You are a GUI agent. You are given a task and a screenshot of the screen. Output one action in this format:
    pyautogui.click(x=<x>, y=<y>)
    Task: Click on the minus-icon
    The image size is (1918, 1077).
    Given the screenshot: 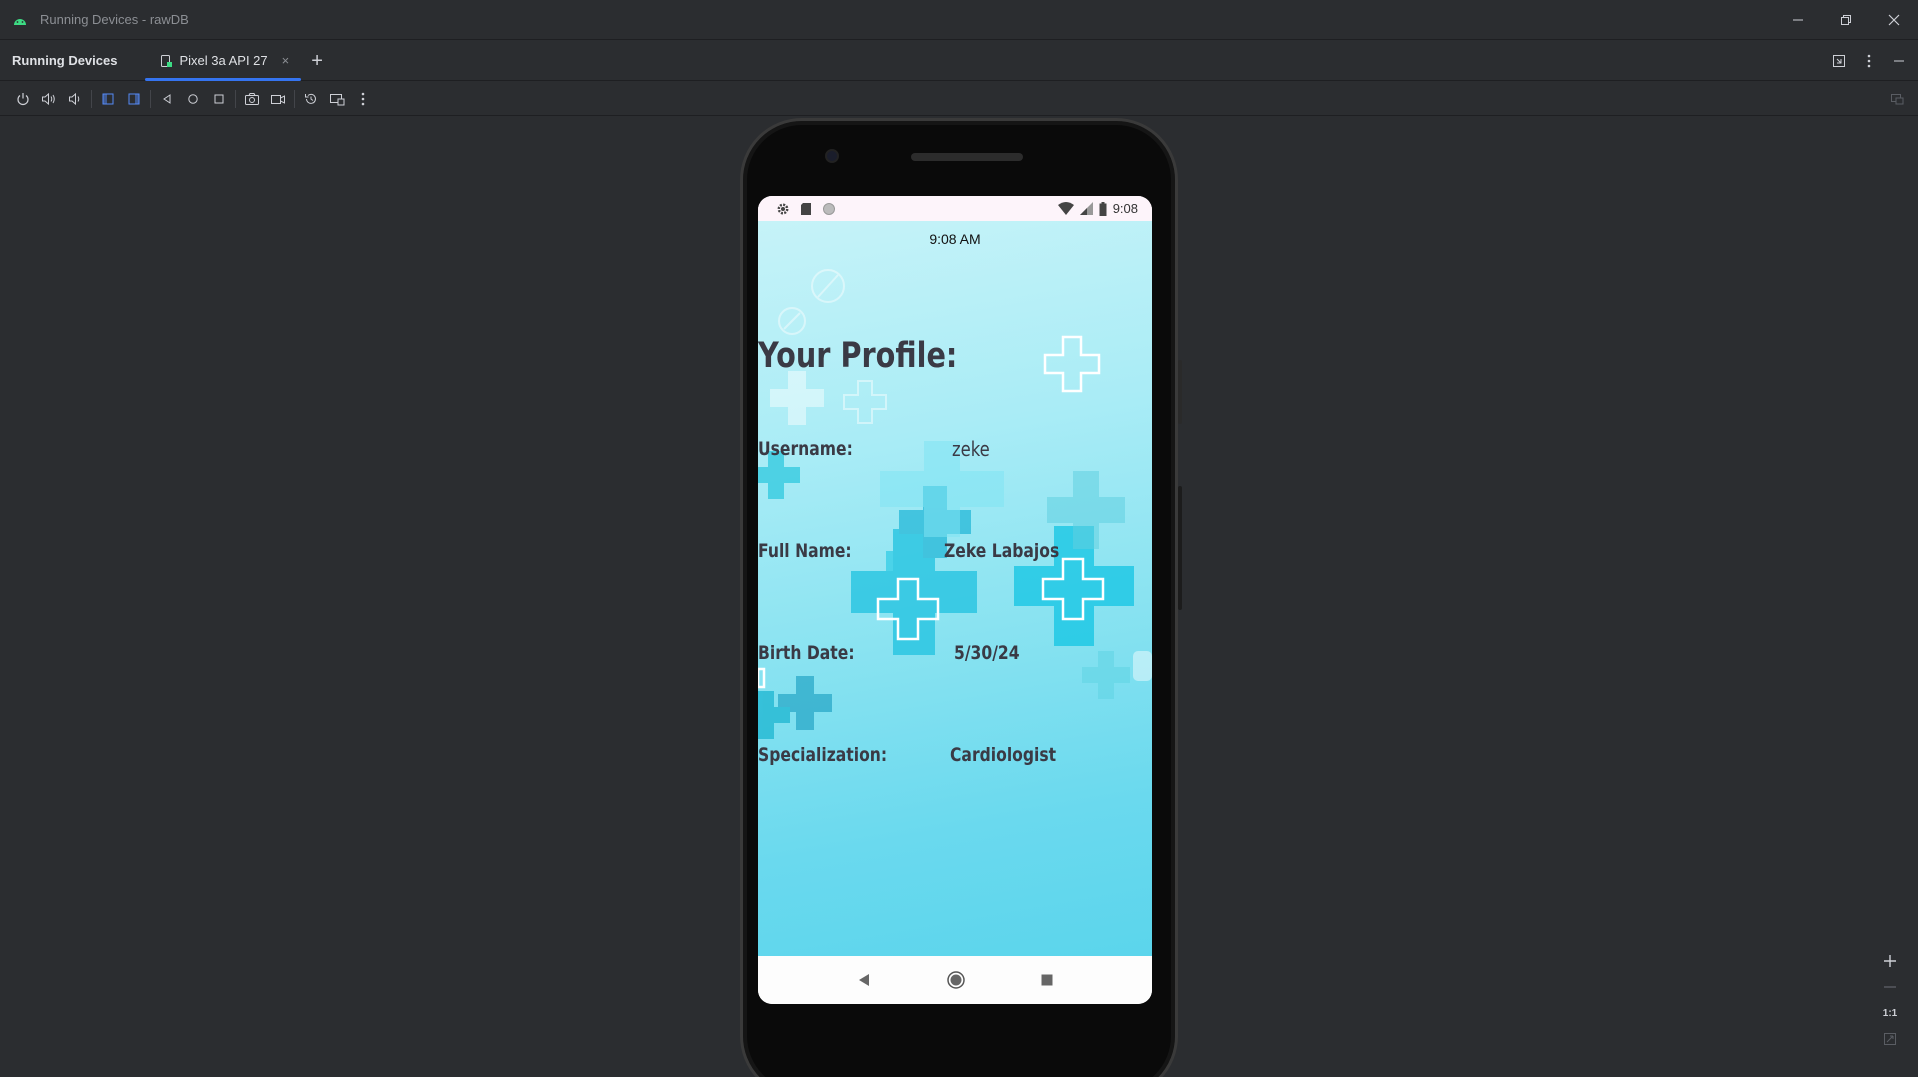 What is the action you would take?
    pyautogui.click(x=1890, y=987)
    